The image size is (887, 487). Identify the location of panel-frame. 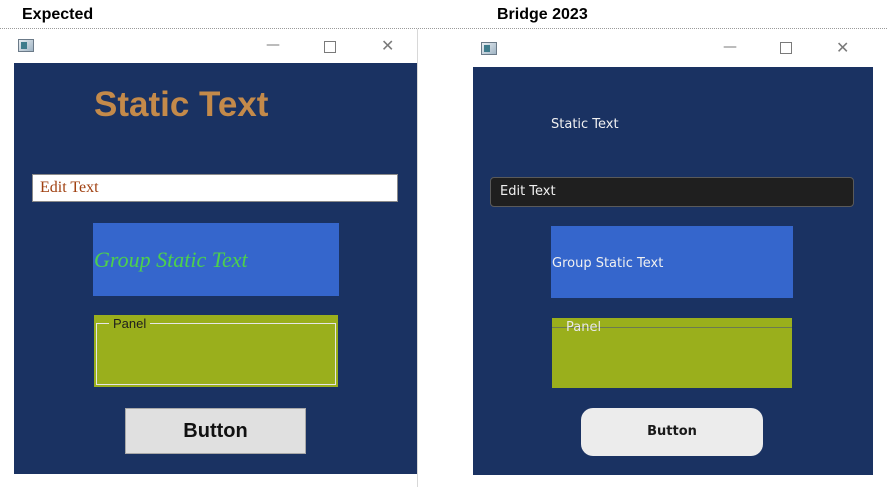
(216, 354).